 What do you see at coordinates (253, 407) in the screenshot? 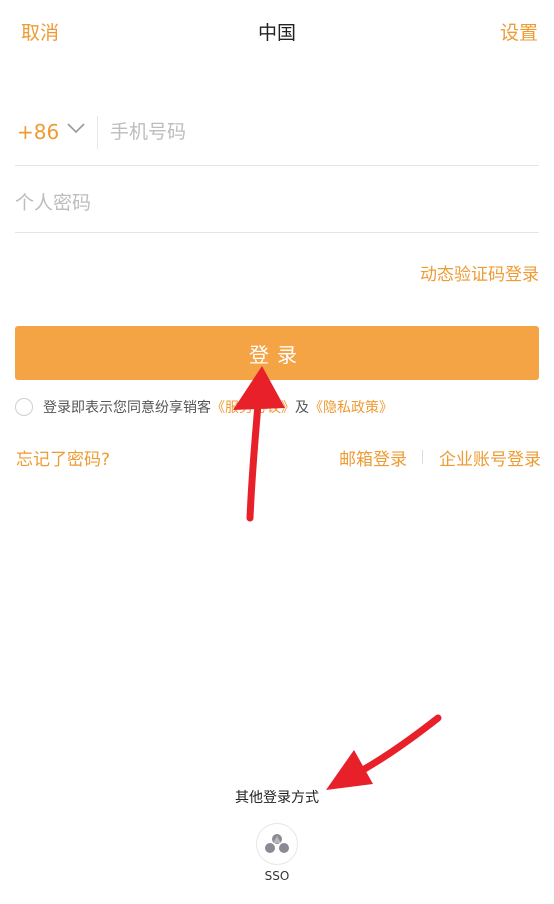
I see `service-agreement-link: 《服务协议》` at bounding box center [253, 407].